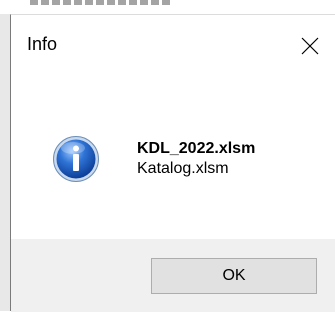  What do you see at coordinates (167, 7) in the screenshot?
I see `background-window-fragment` at bounding box center [167, 7].